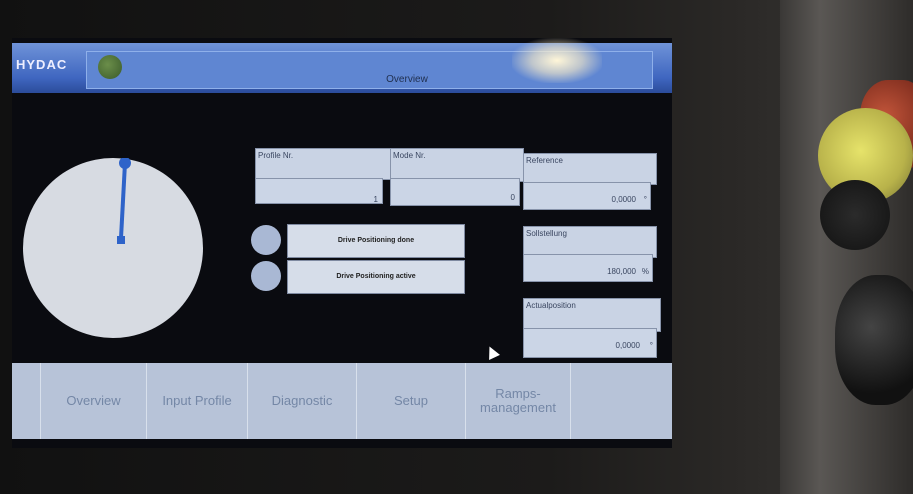  I want to click on nav-diagnostic: Diagnostic, so click(302, 401).